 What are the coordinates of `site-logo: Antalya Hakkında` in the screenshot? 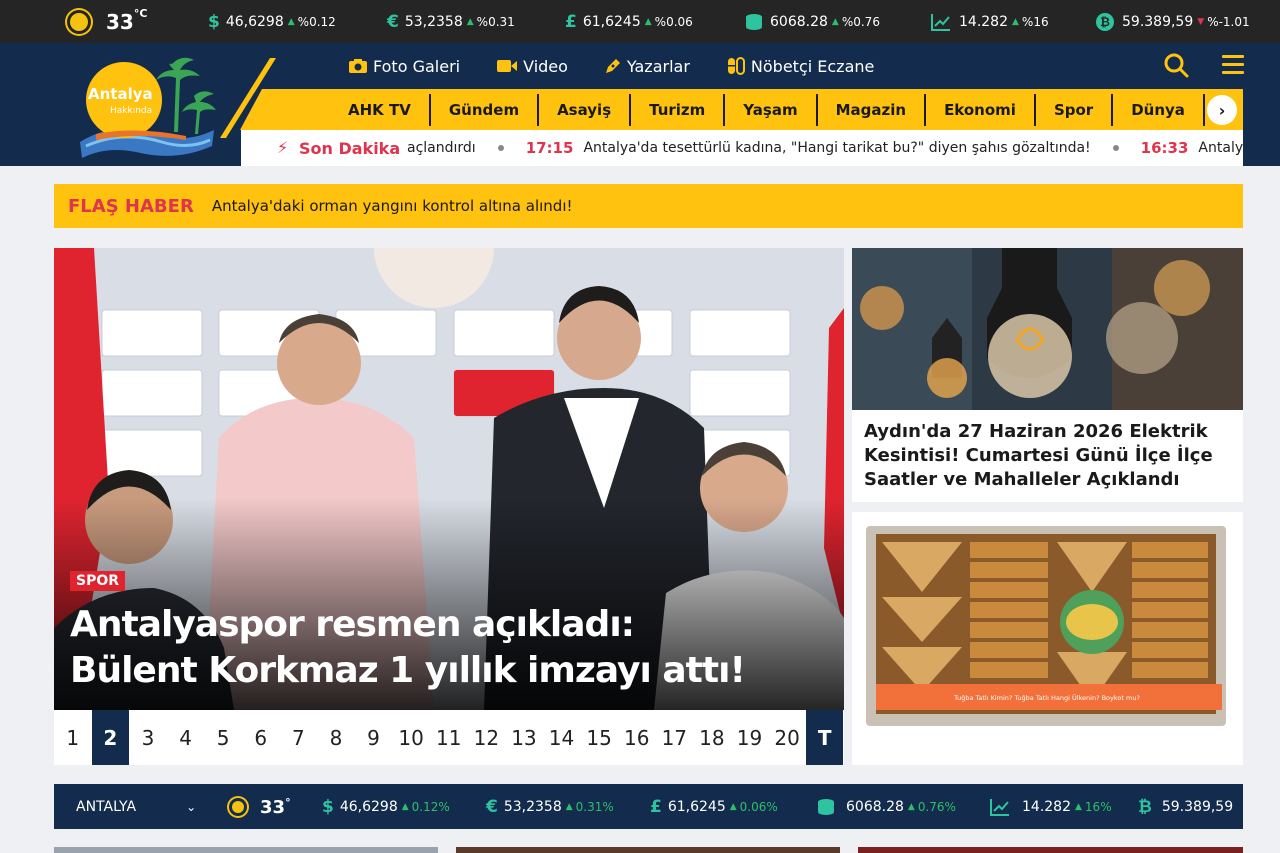 It's located at (147, 106).